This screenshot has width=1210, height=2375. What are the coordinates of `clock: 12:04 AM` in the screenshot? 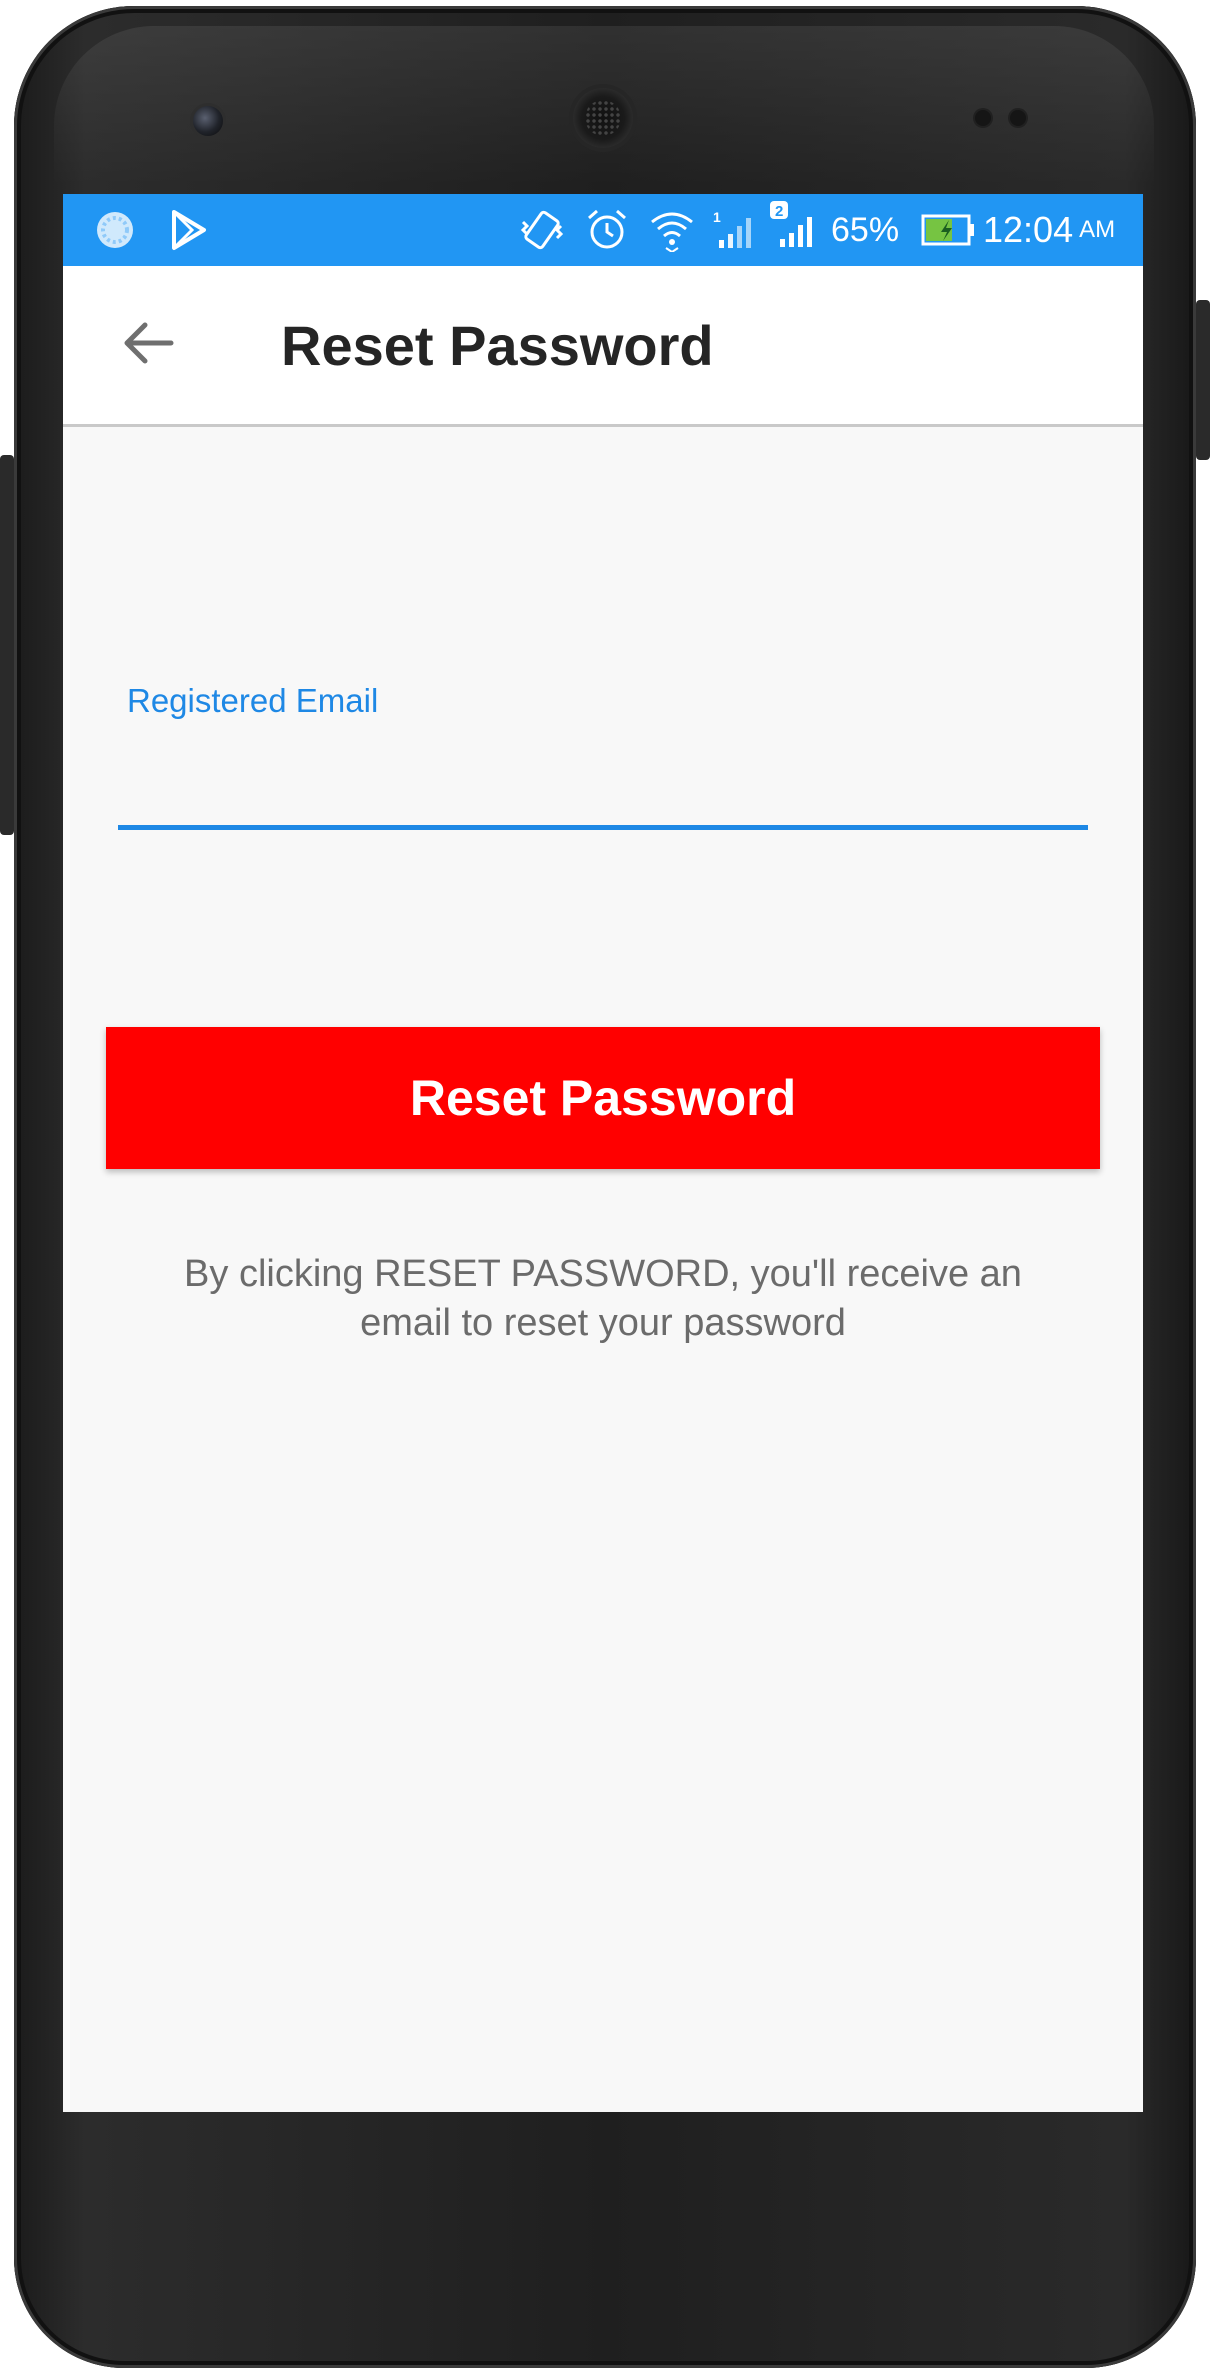 It's located at (1049, 230).